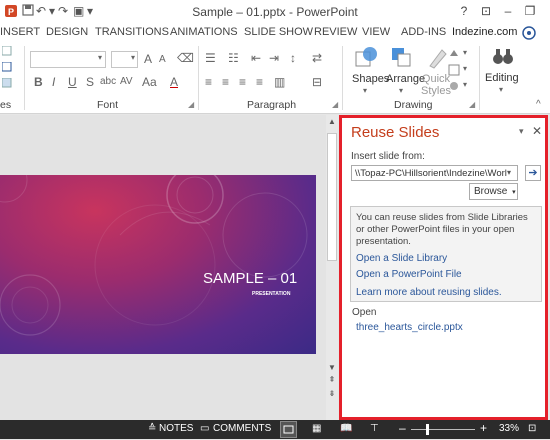  What do you see at coordinates (317, 82) in the screenshot?
I see `align-text-icon: ⊟` at bounding box center [317, 82].